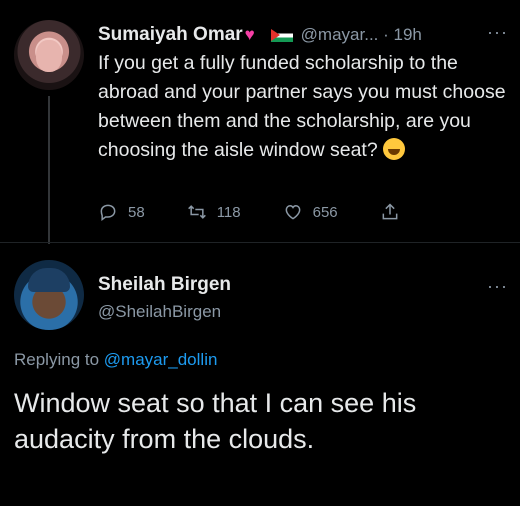 The height and width of the screenshot is (506, 520). What do you see at coordinates (497, 32) in the screenshot?
I see `more-options-icon: ···` at bounding box center [497, 32].